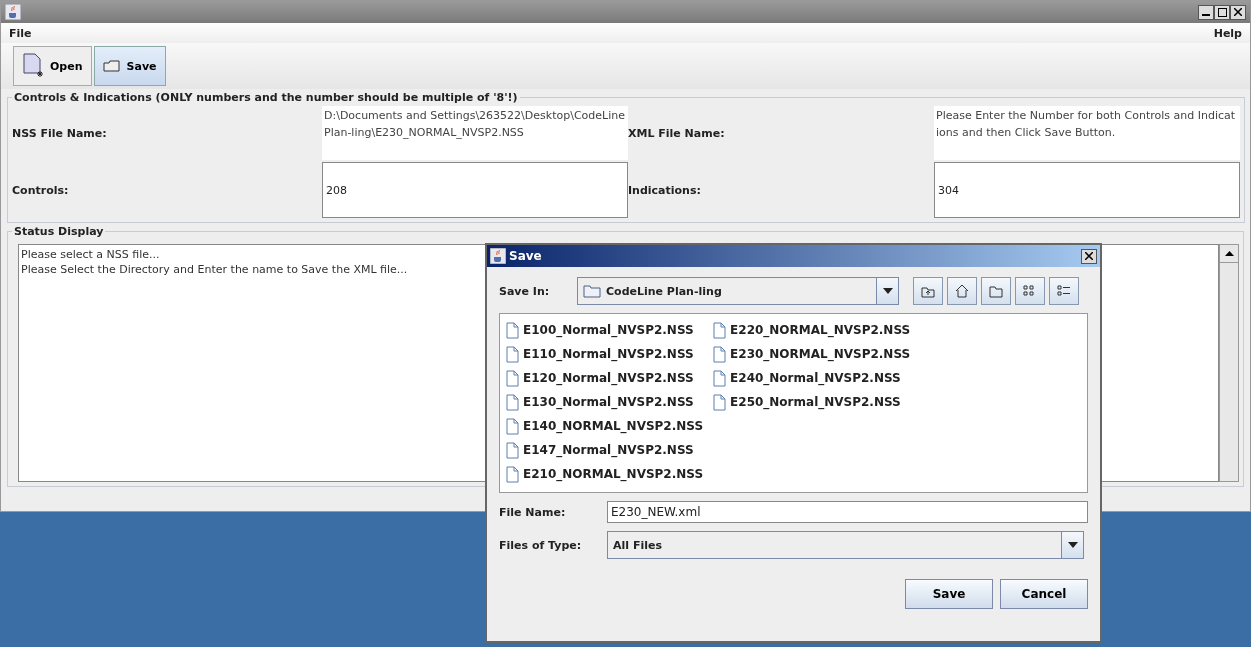 Image resolution: width=1251 pixels, height=647 pixels. I want to click on field-label: File Name:, so click(533, 512).